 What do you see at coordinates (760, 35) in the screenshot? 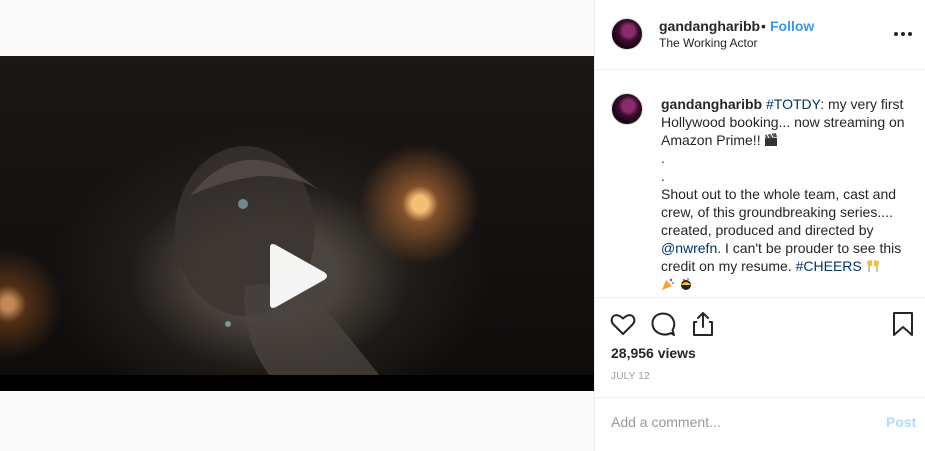
I see `post-header: gandangharibb • Follow The Working Actor` at bounding box center [760, 35].